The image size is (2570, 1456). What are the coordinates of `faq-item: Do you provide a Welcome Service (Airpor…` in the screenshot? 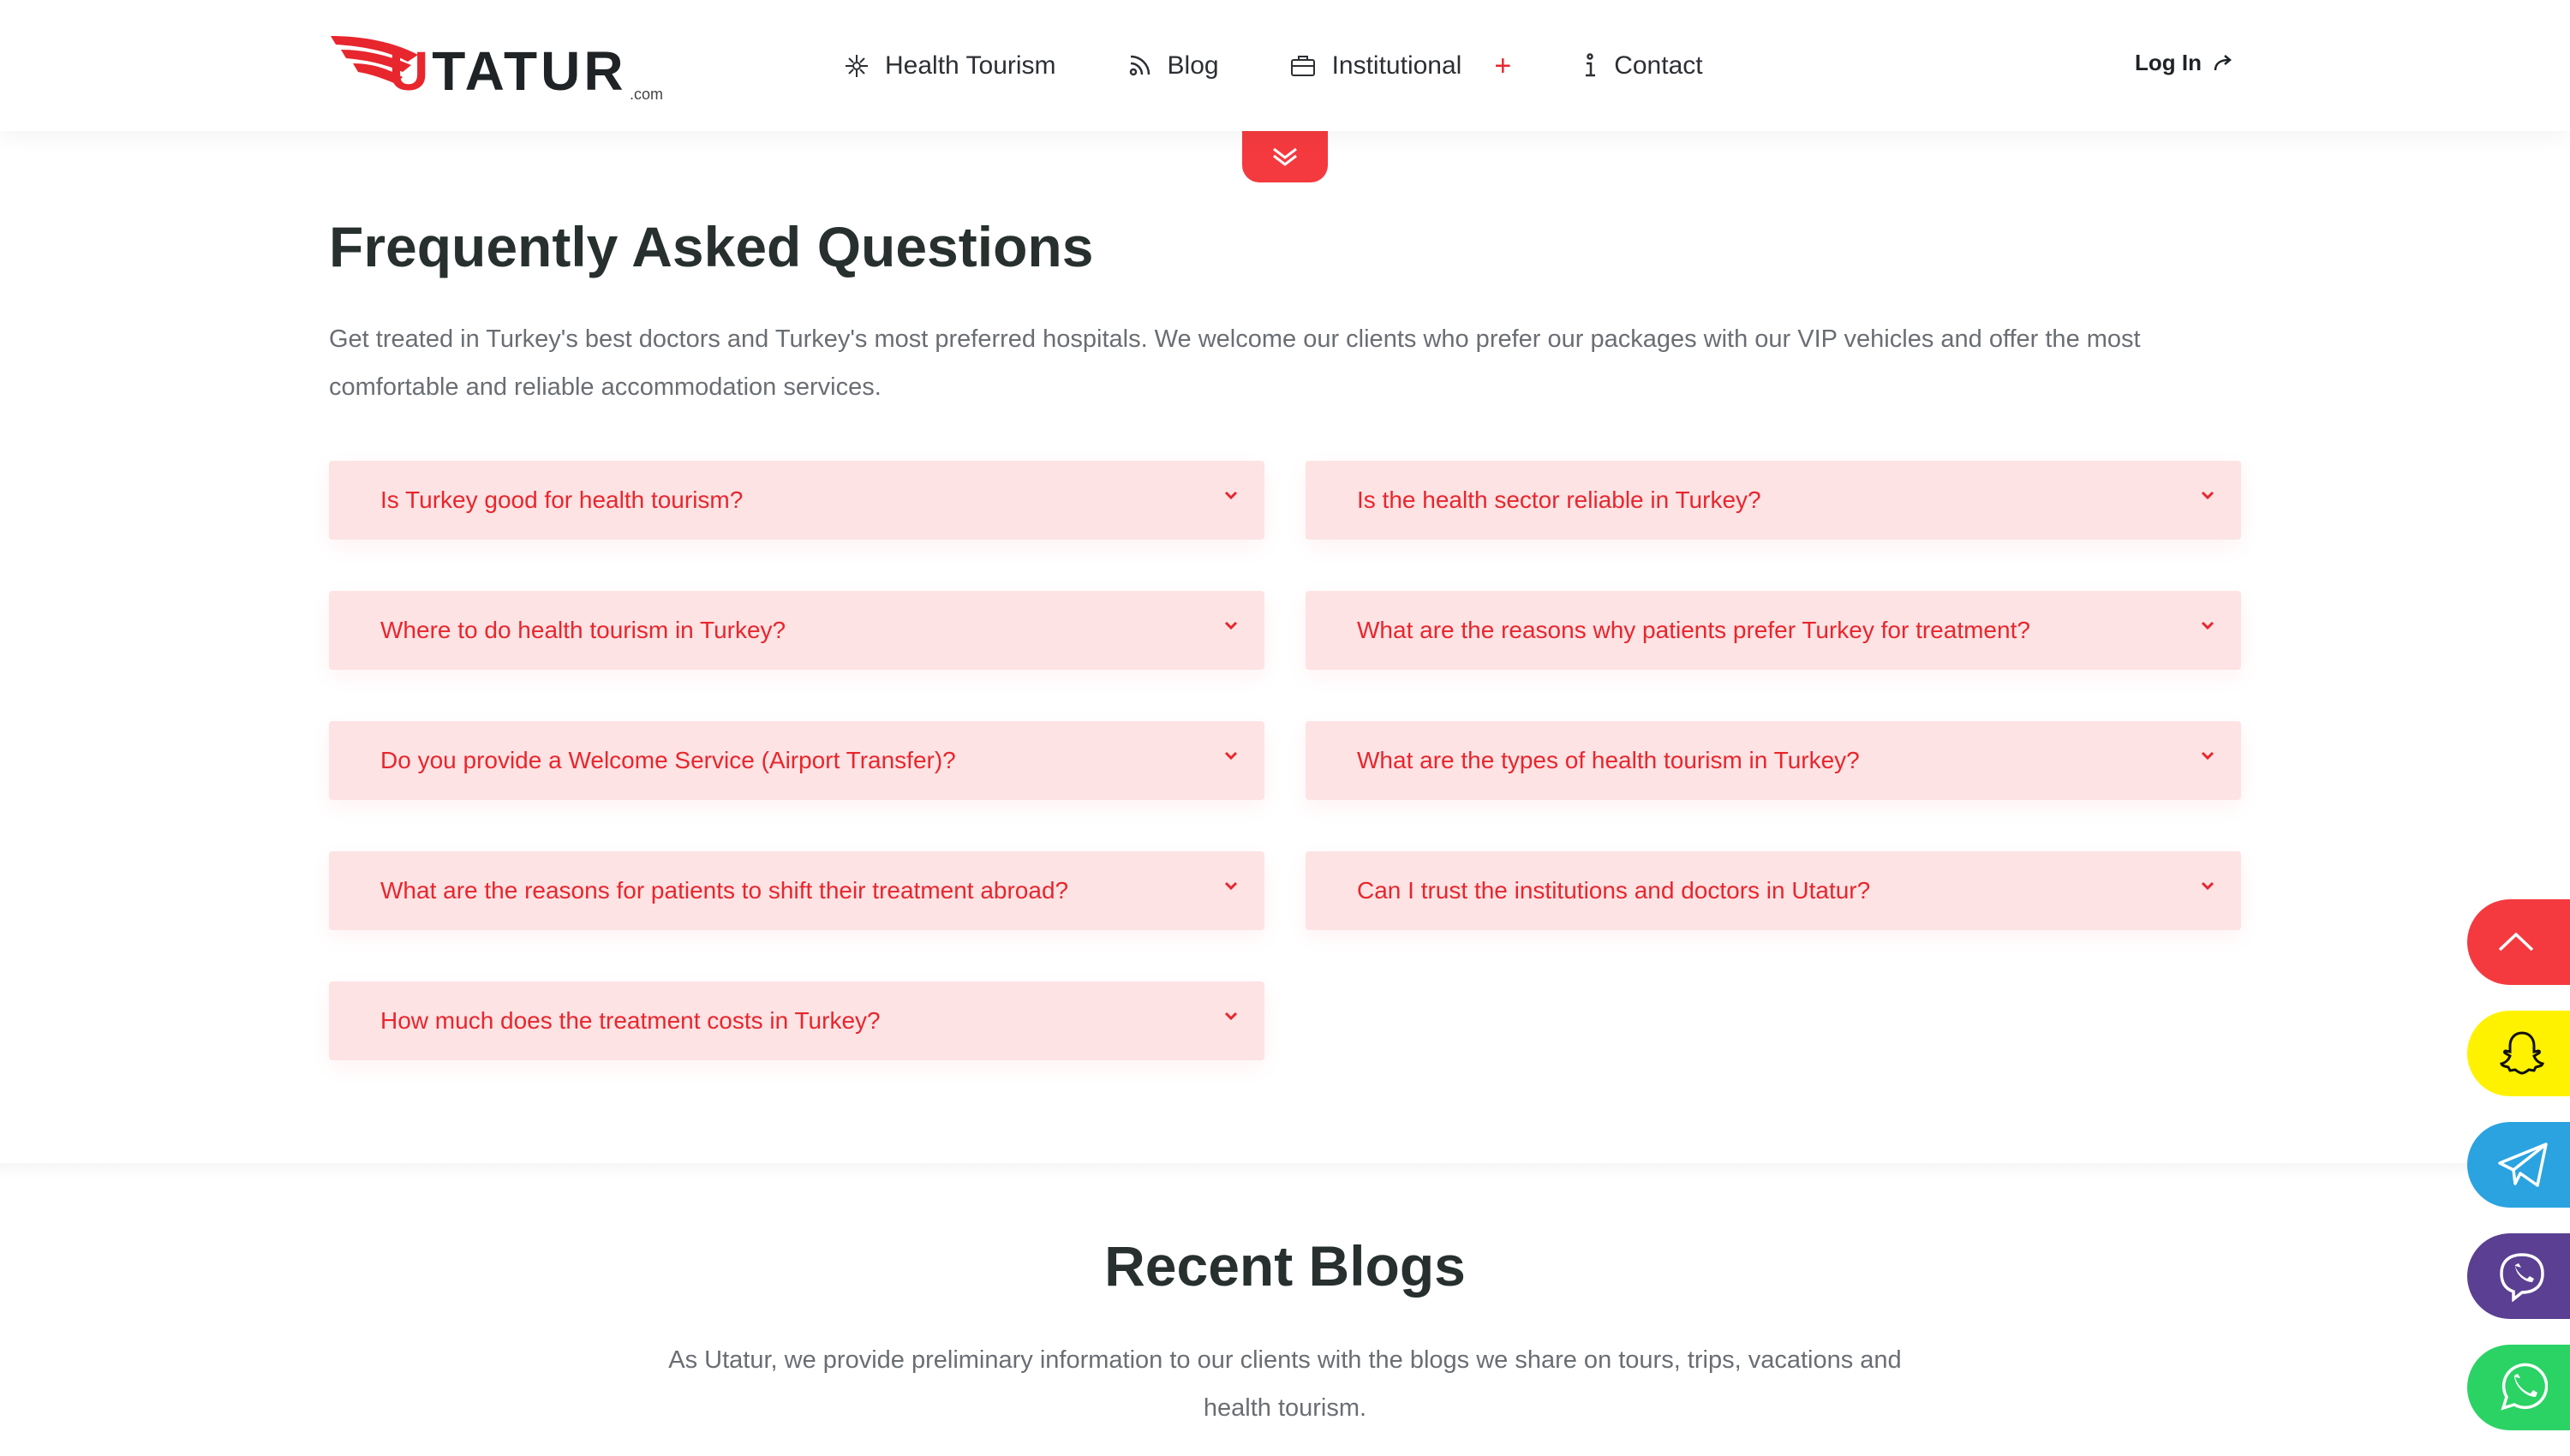 It's located at (796, 761).